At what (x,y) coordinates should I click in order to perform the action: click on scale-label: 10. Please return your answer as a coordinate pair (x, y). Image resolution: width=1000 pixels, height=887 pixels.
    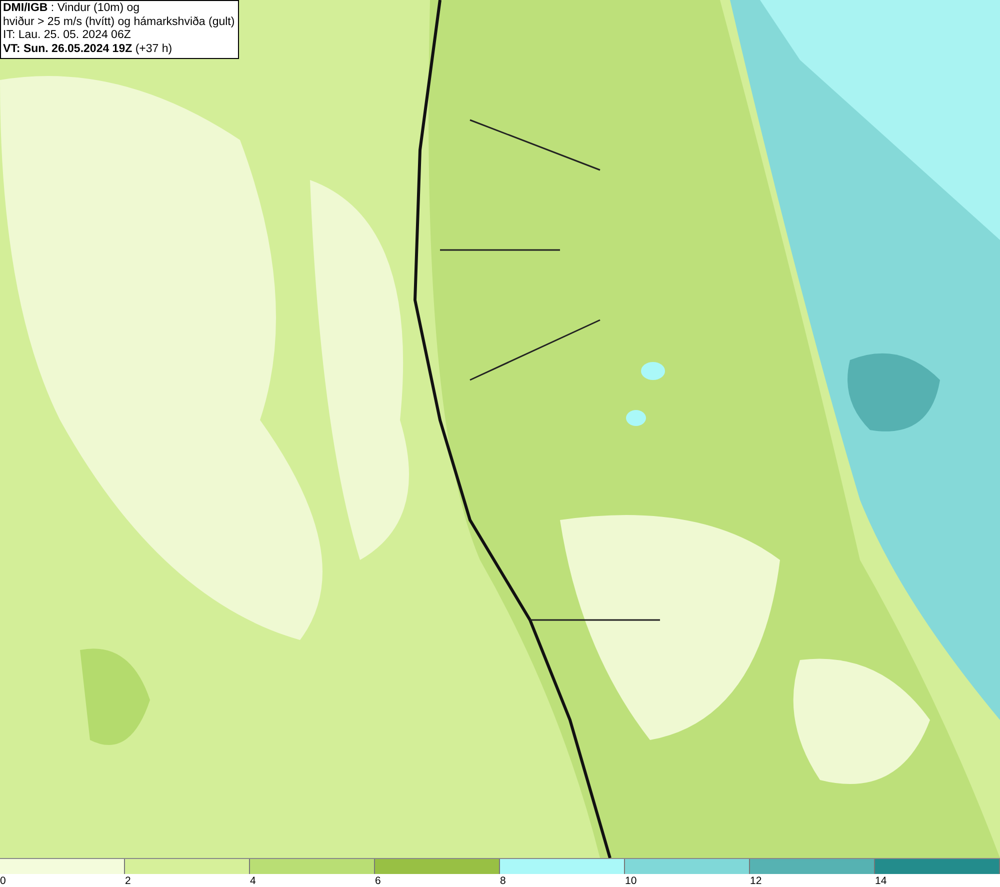
    Looking at the image, I should click on (631, 880).